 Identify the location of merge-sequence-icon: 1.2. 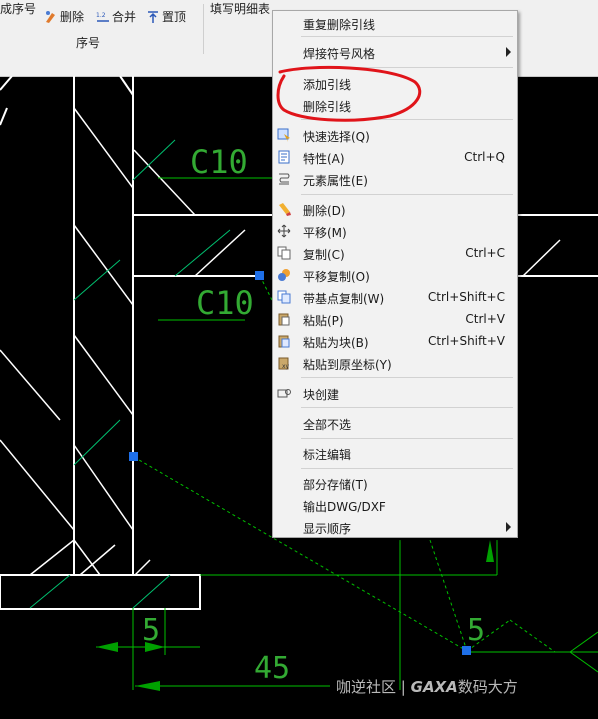
(102, 17).